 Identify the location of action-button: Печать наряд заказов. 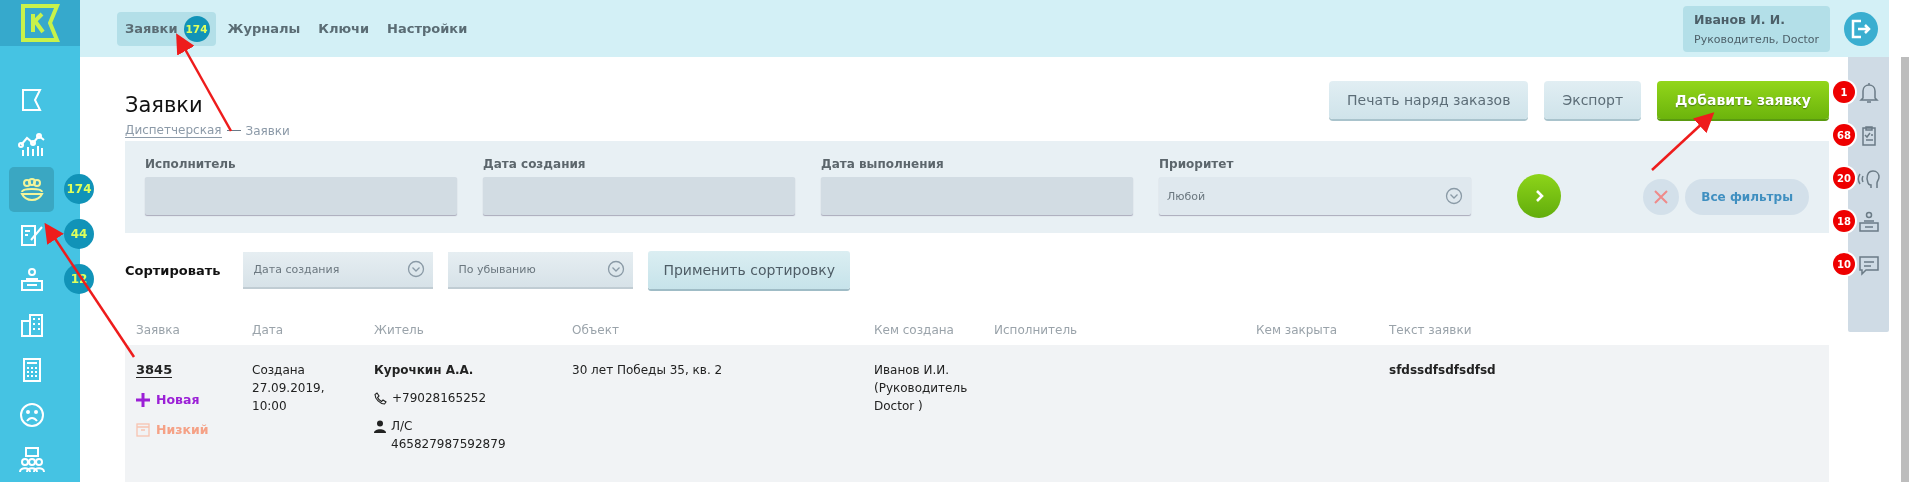
(1429, 100).